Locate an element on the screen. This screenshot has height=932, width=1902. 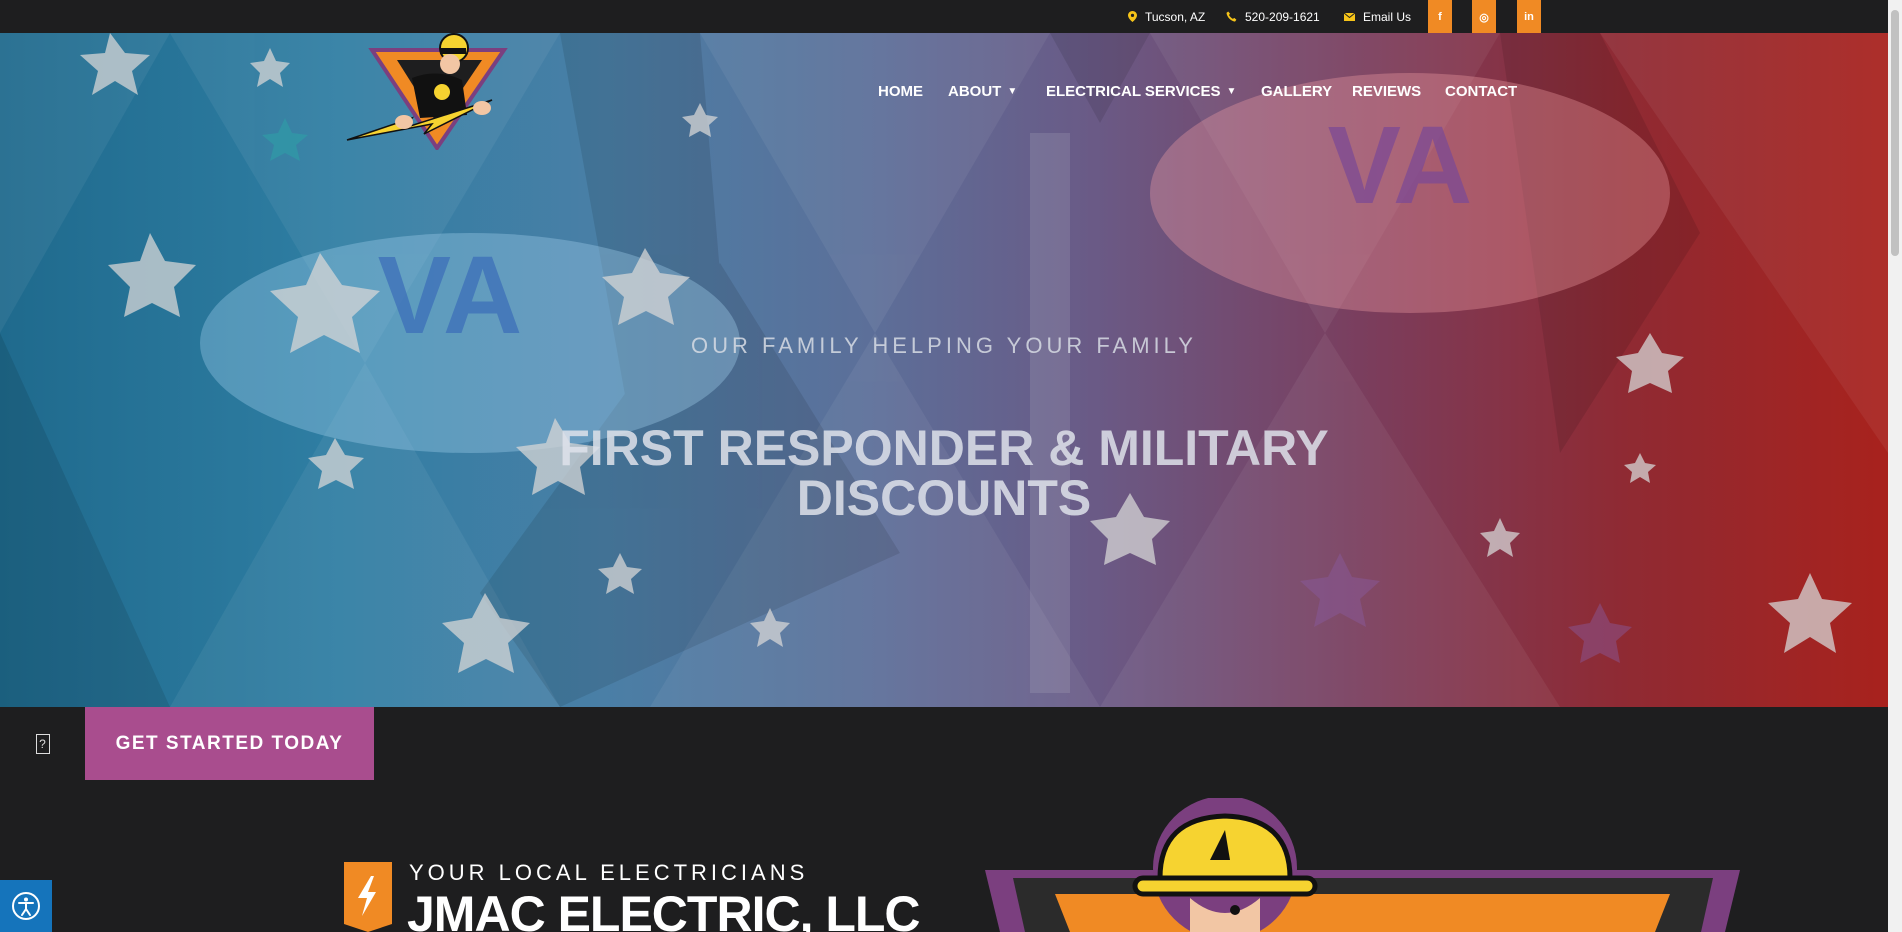
accessibility-icon is located at coordinates (26, 906).